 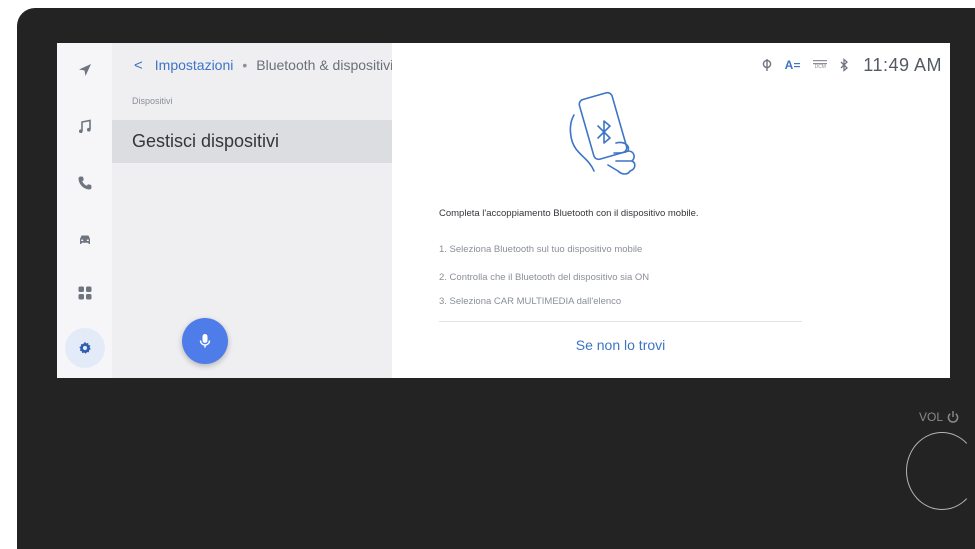 I want to click on rail-item-apps, so click(x=84, y=293).